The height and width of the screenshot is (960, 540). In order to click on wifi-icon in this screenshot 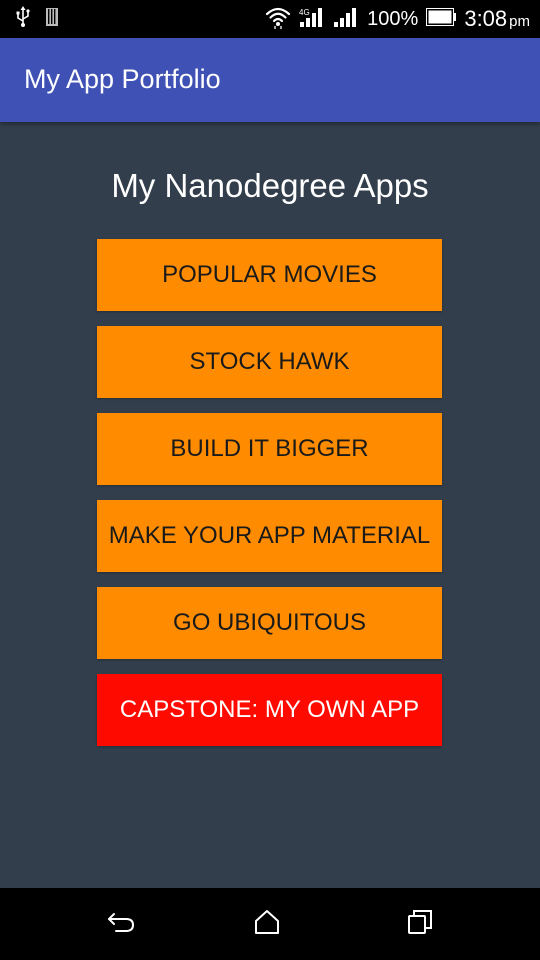, I will do `click(278, 19)`.